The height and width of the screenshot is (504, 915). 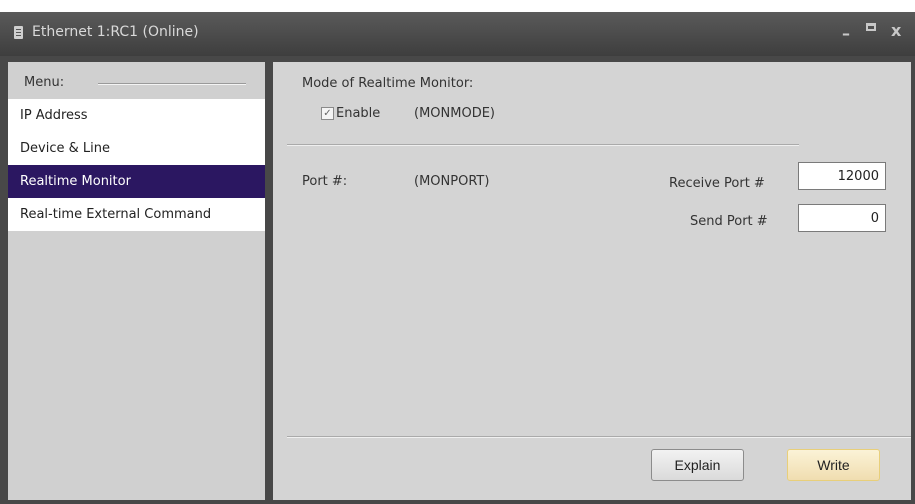 What do you see at coordinates (44, 82) in the screenshot?
I see `menu-label: Menu:` at bounding box center [44, 82].